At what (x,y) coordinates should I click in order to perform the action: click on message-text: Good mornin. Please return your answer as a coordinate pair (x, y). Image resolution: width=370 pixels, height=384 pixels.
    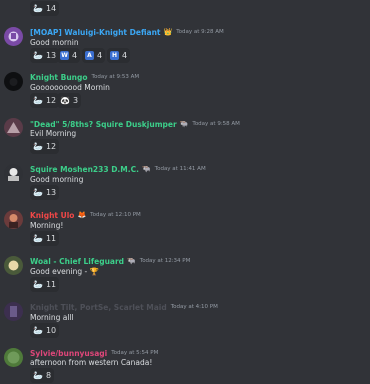
    Looking at the image, I should click on (54, 42).